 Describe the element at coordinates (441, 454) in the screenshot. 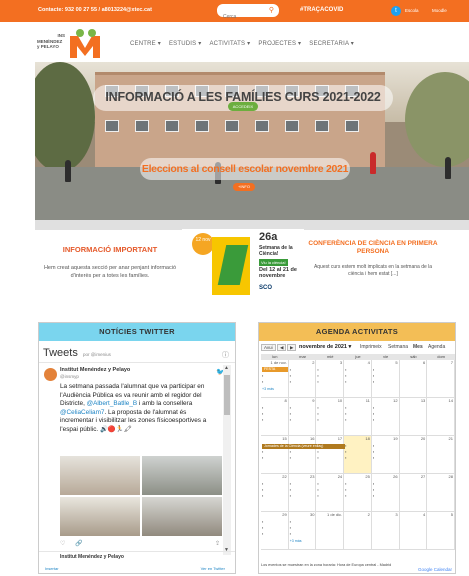

I see `calendar-day: 21` at that location.